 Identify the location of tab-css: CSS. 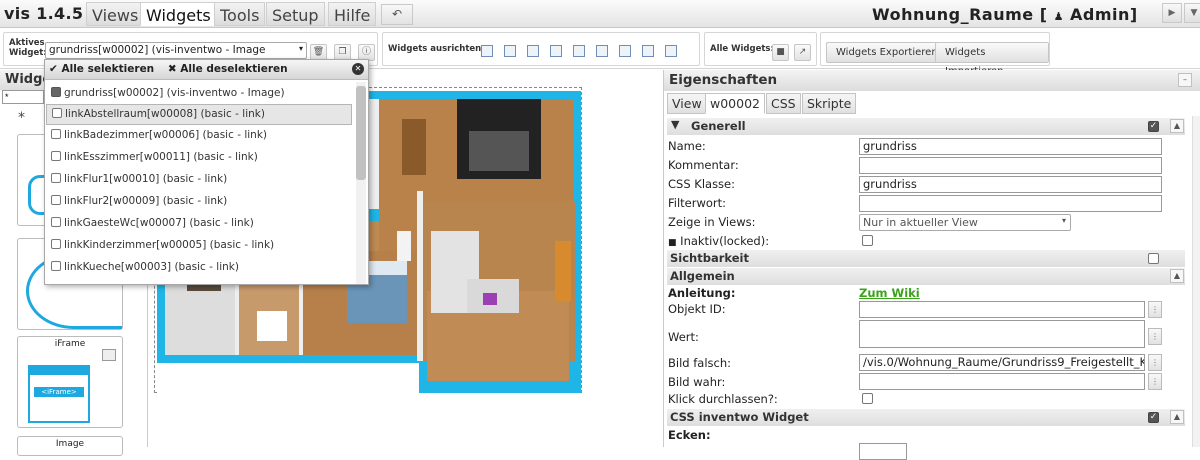
(783, 103).